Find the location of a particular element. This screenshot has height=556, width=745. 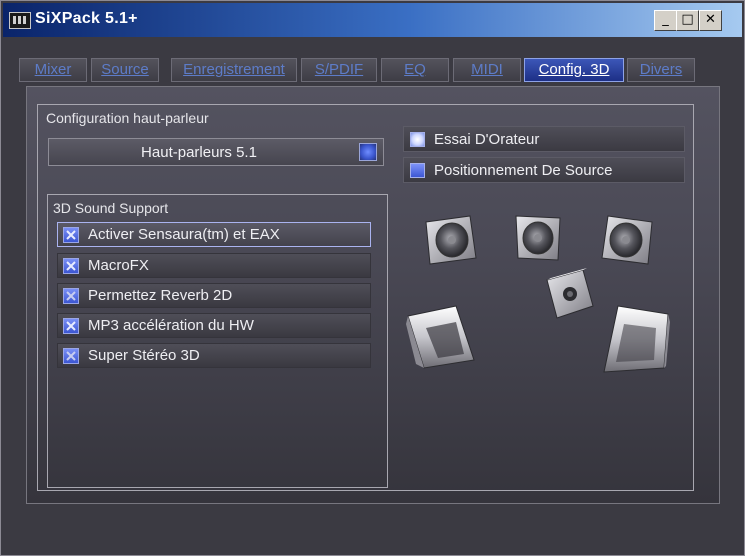

checkbox-row-super-stereo: Super Stéréo 3D is located at coordinates (214, 355).